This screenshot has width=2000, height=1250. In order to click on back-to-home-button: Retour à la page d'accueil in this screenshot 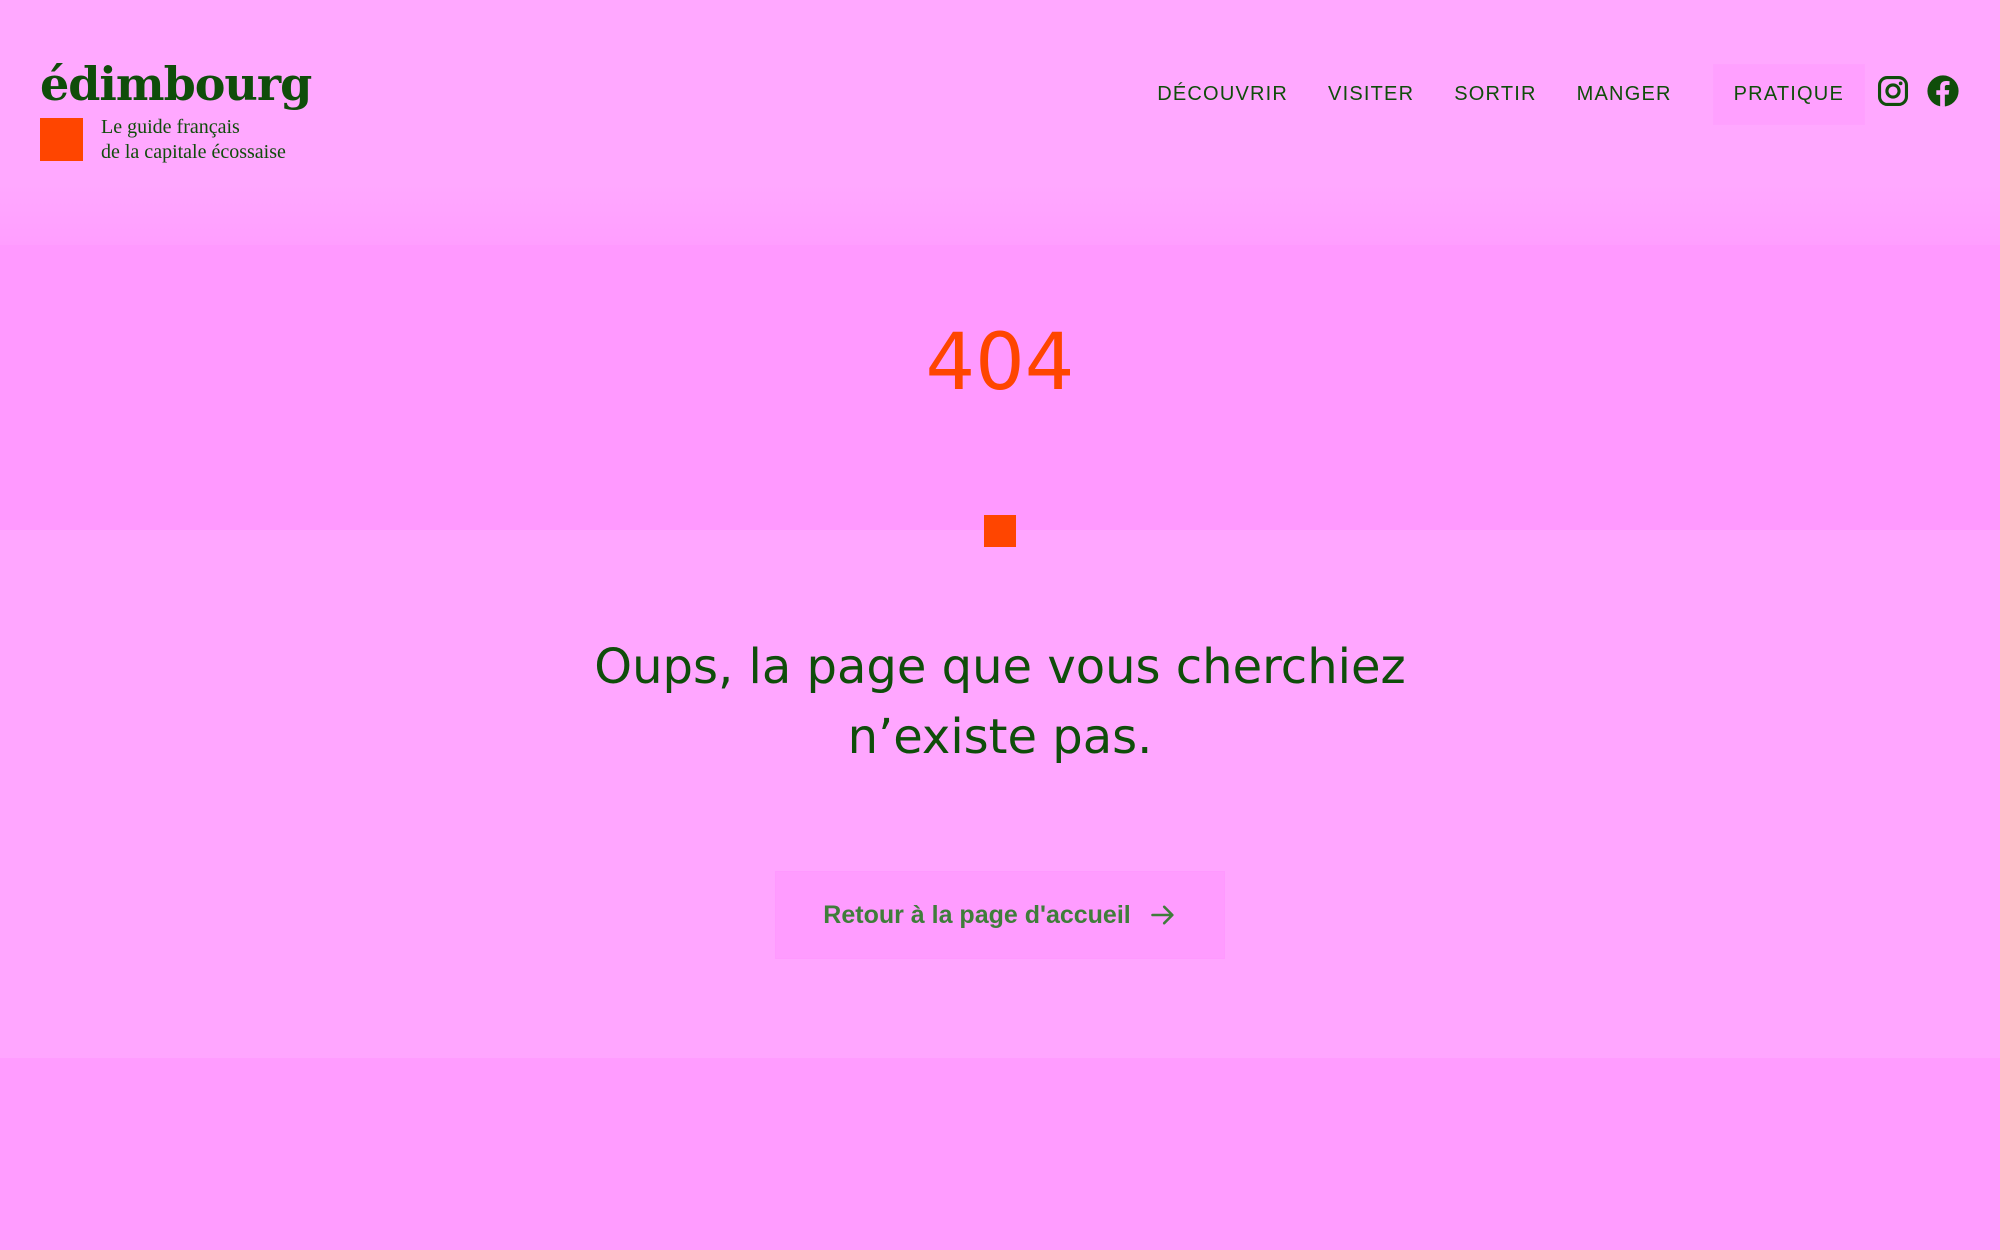, I will do `click(1000, 915)`.